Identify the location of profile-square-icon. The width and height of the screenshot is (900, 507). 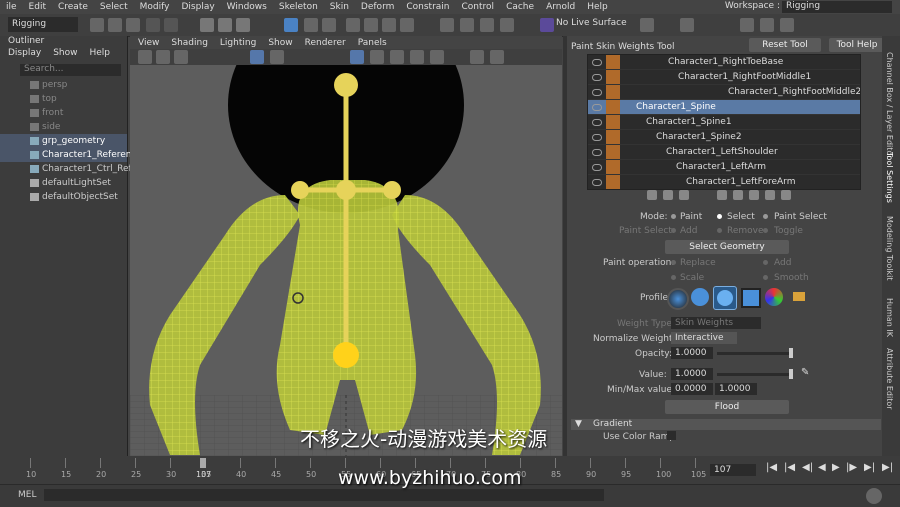
(751, 298).